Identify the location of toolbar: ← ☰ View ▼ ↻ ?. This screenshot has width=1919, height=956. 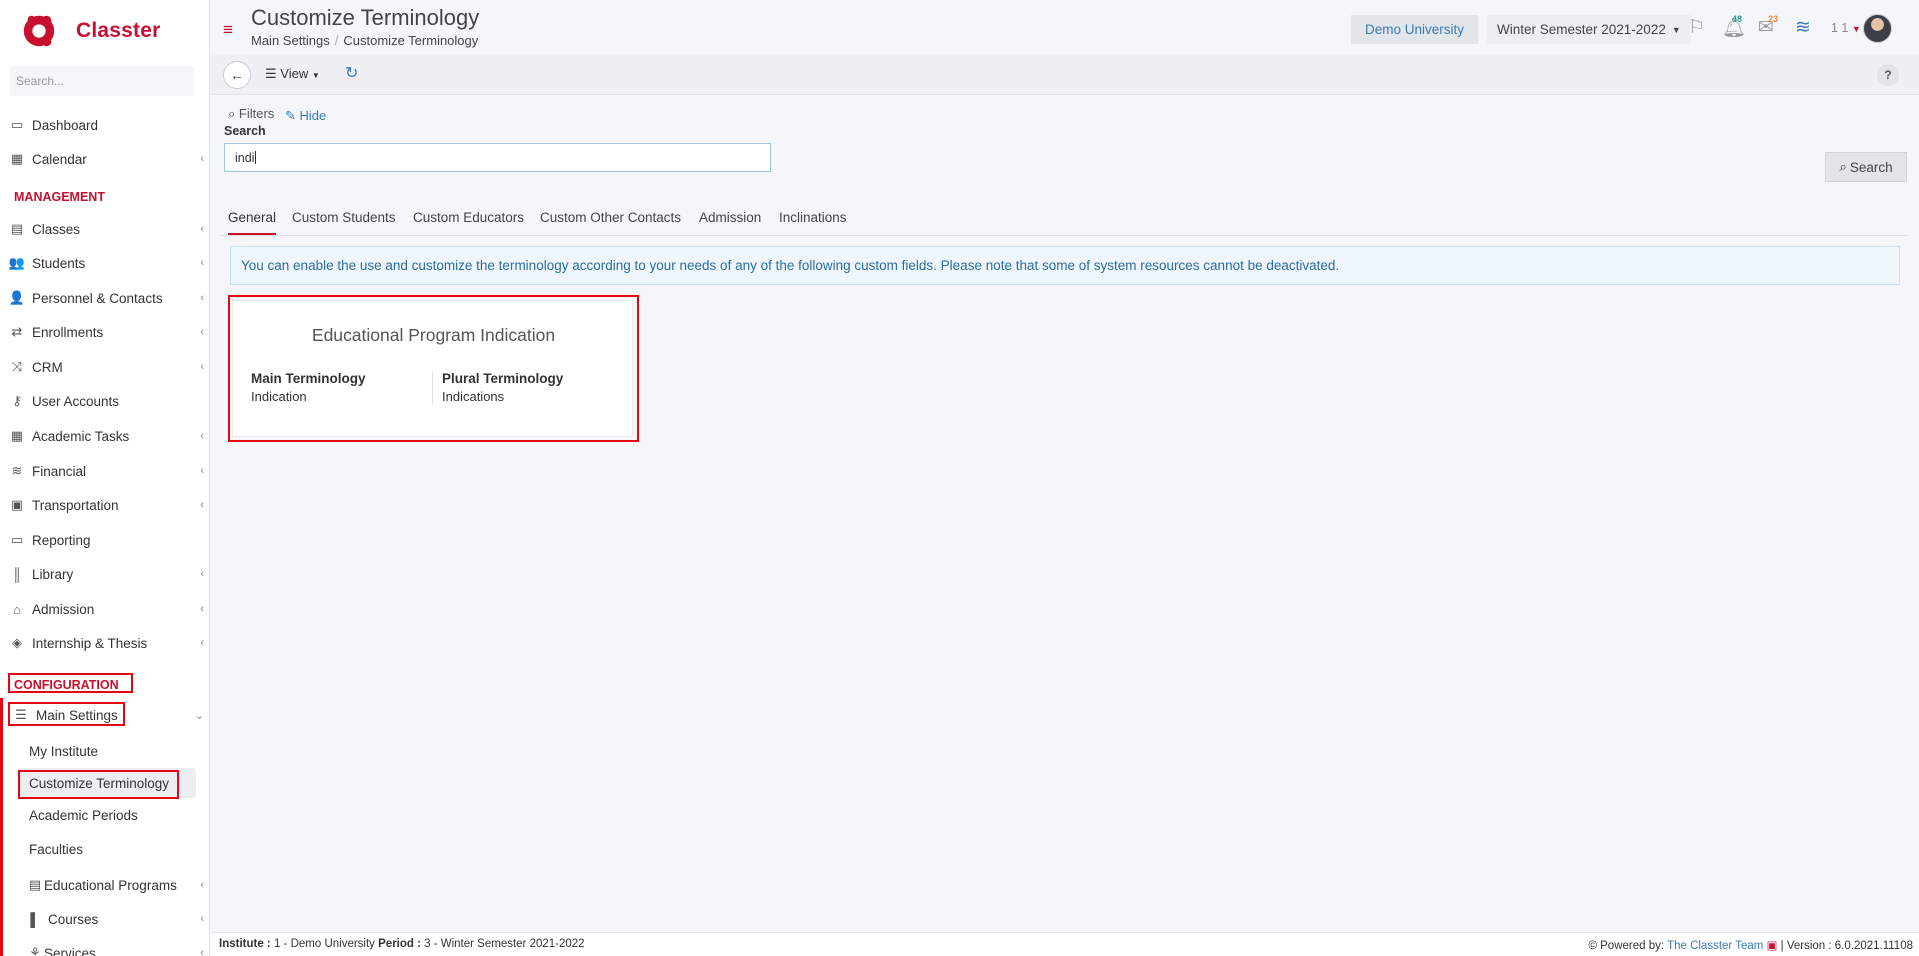
(1065, 75).